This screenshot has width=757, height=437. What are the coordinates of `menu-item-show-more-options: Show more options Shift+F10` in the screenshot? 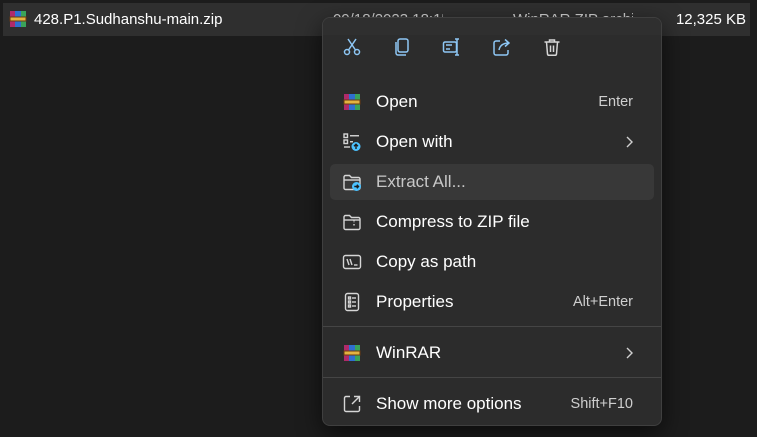 It's located at (492, 404).